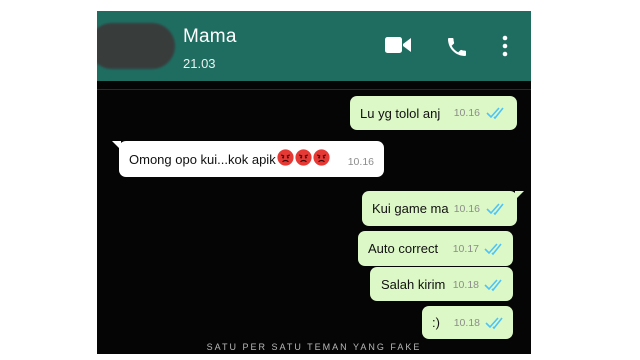 This screenshot has width=640, height=360. Describe the element at coordinates (505, 48) in the screenshot. I see `more-options-icon` at that location.